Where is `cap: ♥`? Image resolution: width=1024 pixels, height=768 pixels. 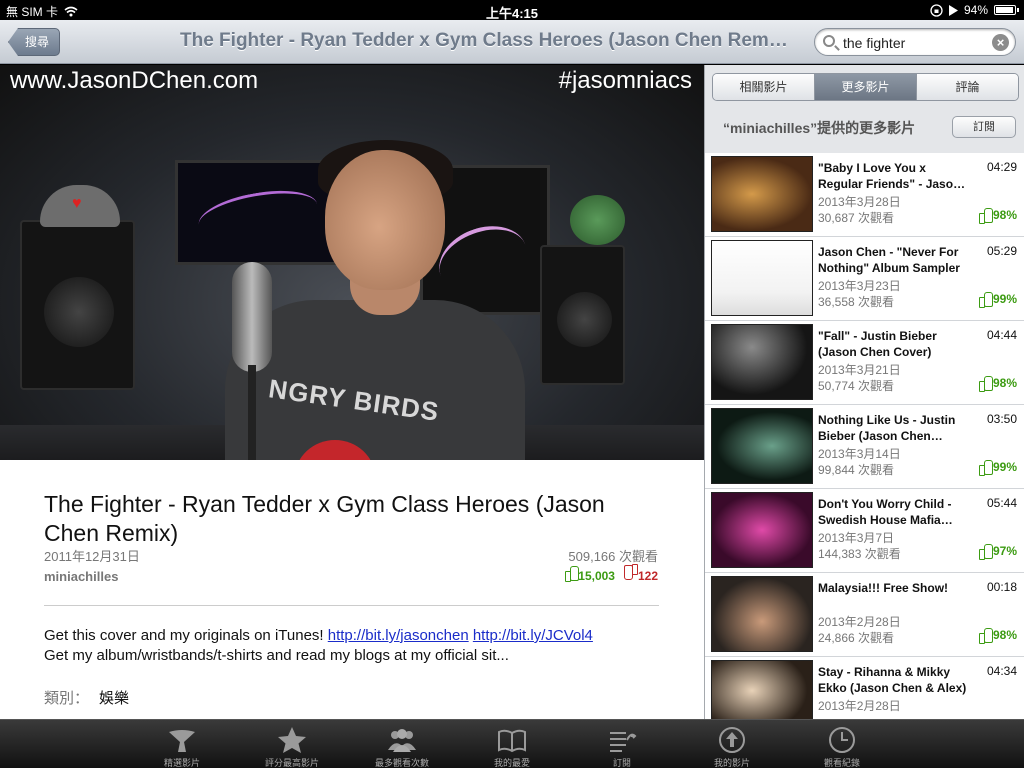 cap: ♥ is located at coordinates (80, 206).